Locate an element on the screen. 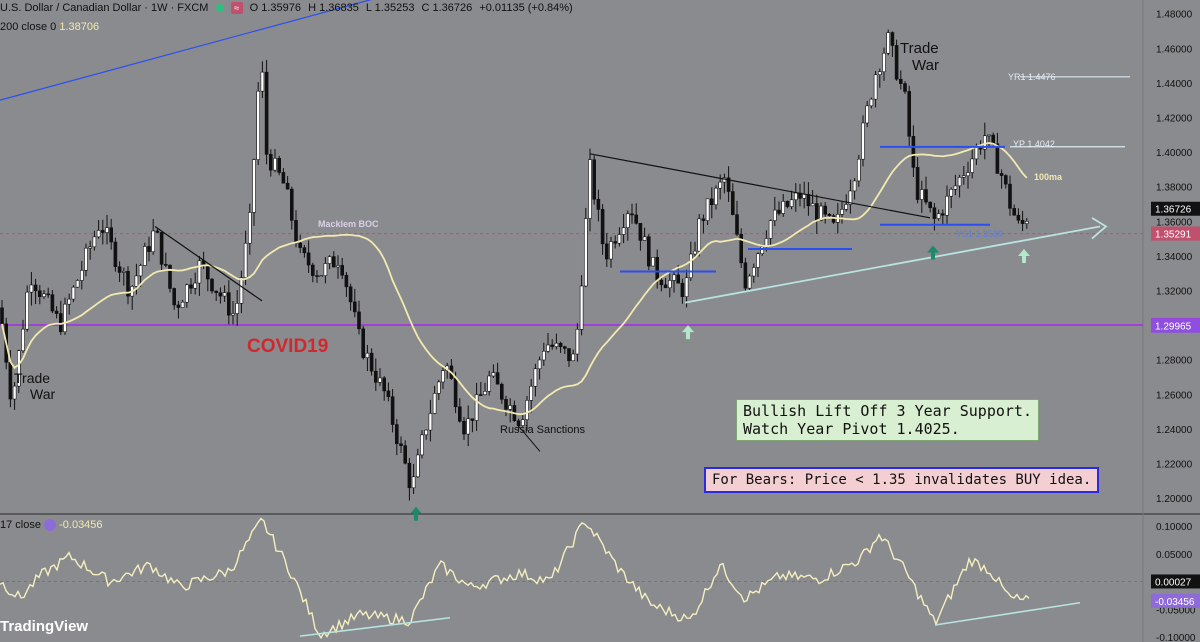 Image resolution: width=1200 pixels, height=642 pixels. bullish-note-line-1: Bullish Lift Off 3 Year Support. is located at coordinates (887, 411).